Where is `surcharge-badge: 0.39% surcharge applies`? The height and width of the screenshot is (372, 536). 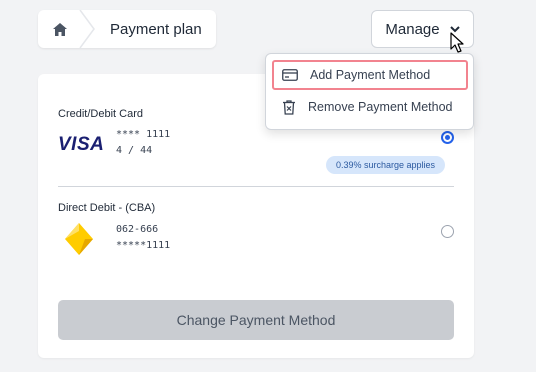 surcharge-badge: 0.39% surcharge applies is located at coordinates (386, 165).